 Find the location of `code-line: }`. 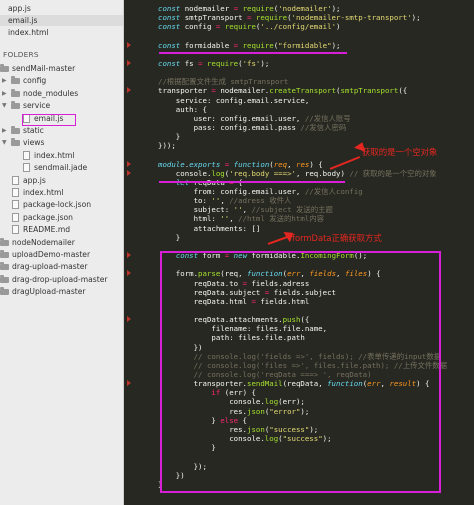

code-line: } is located at coordinates (169, 237).